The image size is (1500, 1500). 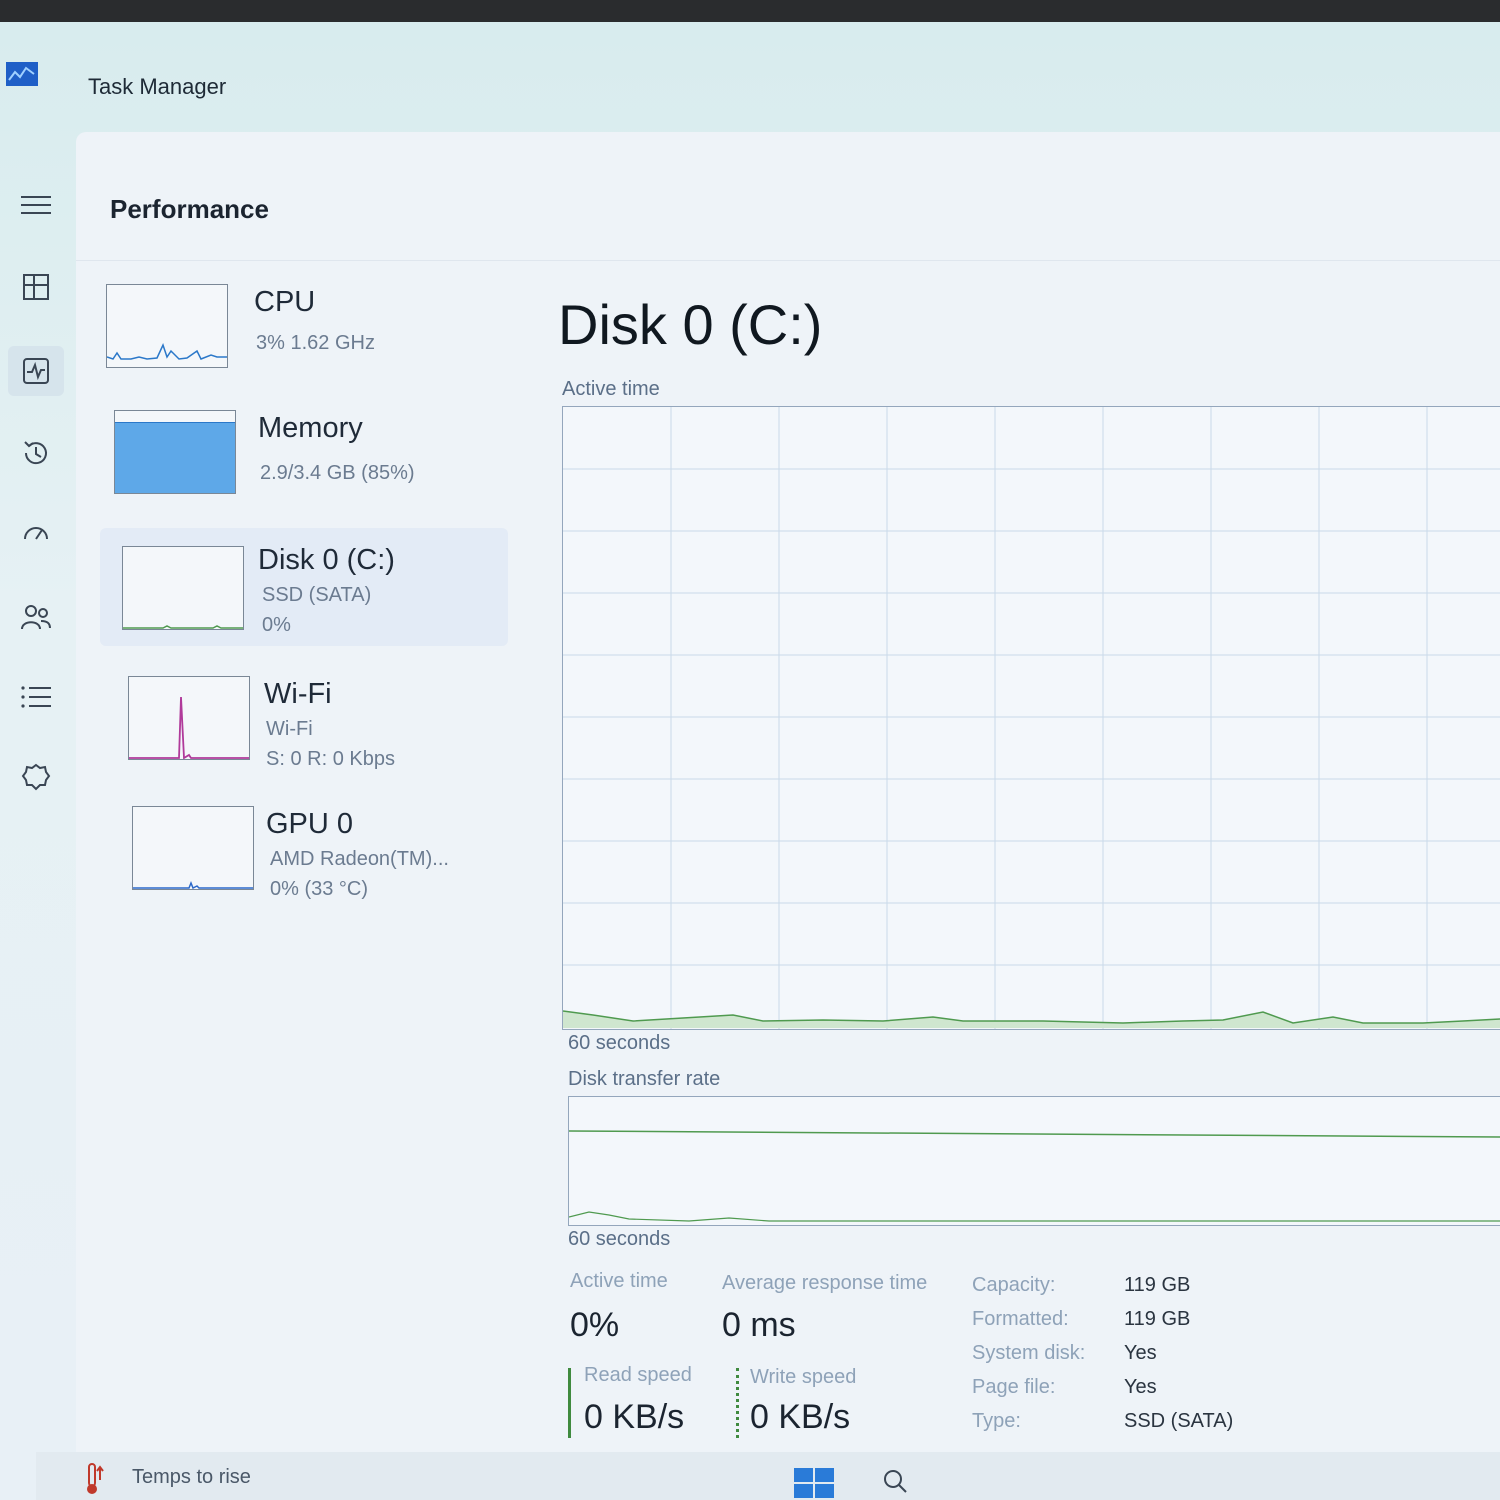 I want to click on windows-start-icon, so click(x=814, y=1483).